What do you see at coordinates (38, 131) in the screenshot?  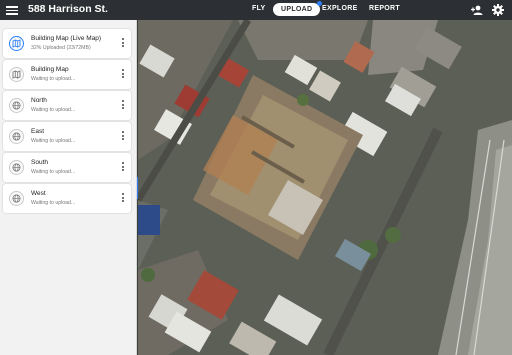 I see `item-title: East` at bounding box center [38, 131].